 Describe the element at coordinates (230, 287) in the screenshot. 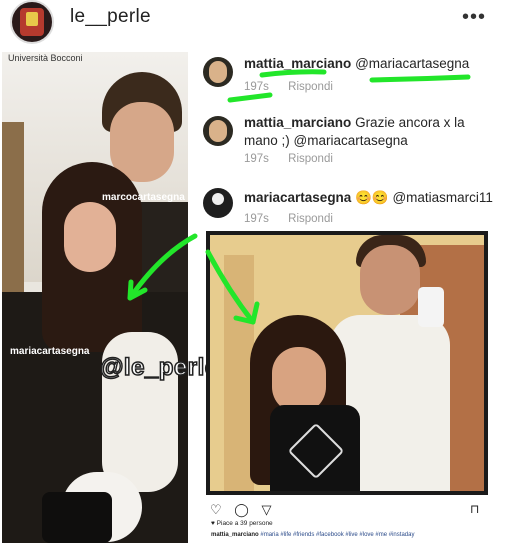

I see `arrow-right` at that location.